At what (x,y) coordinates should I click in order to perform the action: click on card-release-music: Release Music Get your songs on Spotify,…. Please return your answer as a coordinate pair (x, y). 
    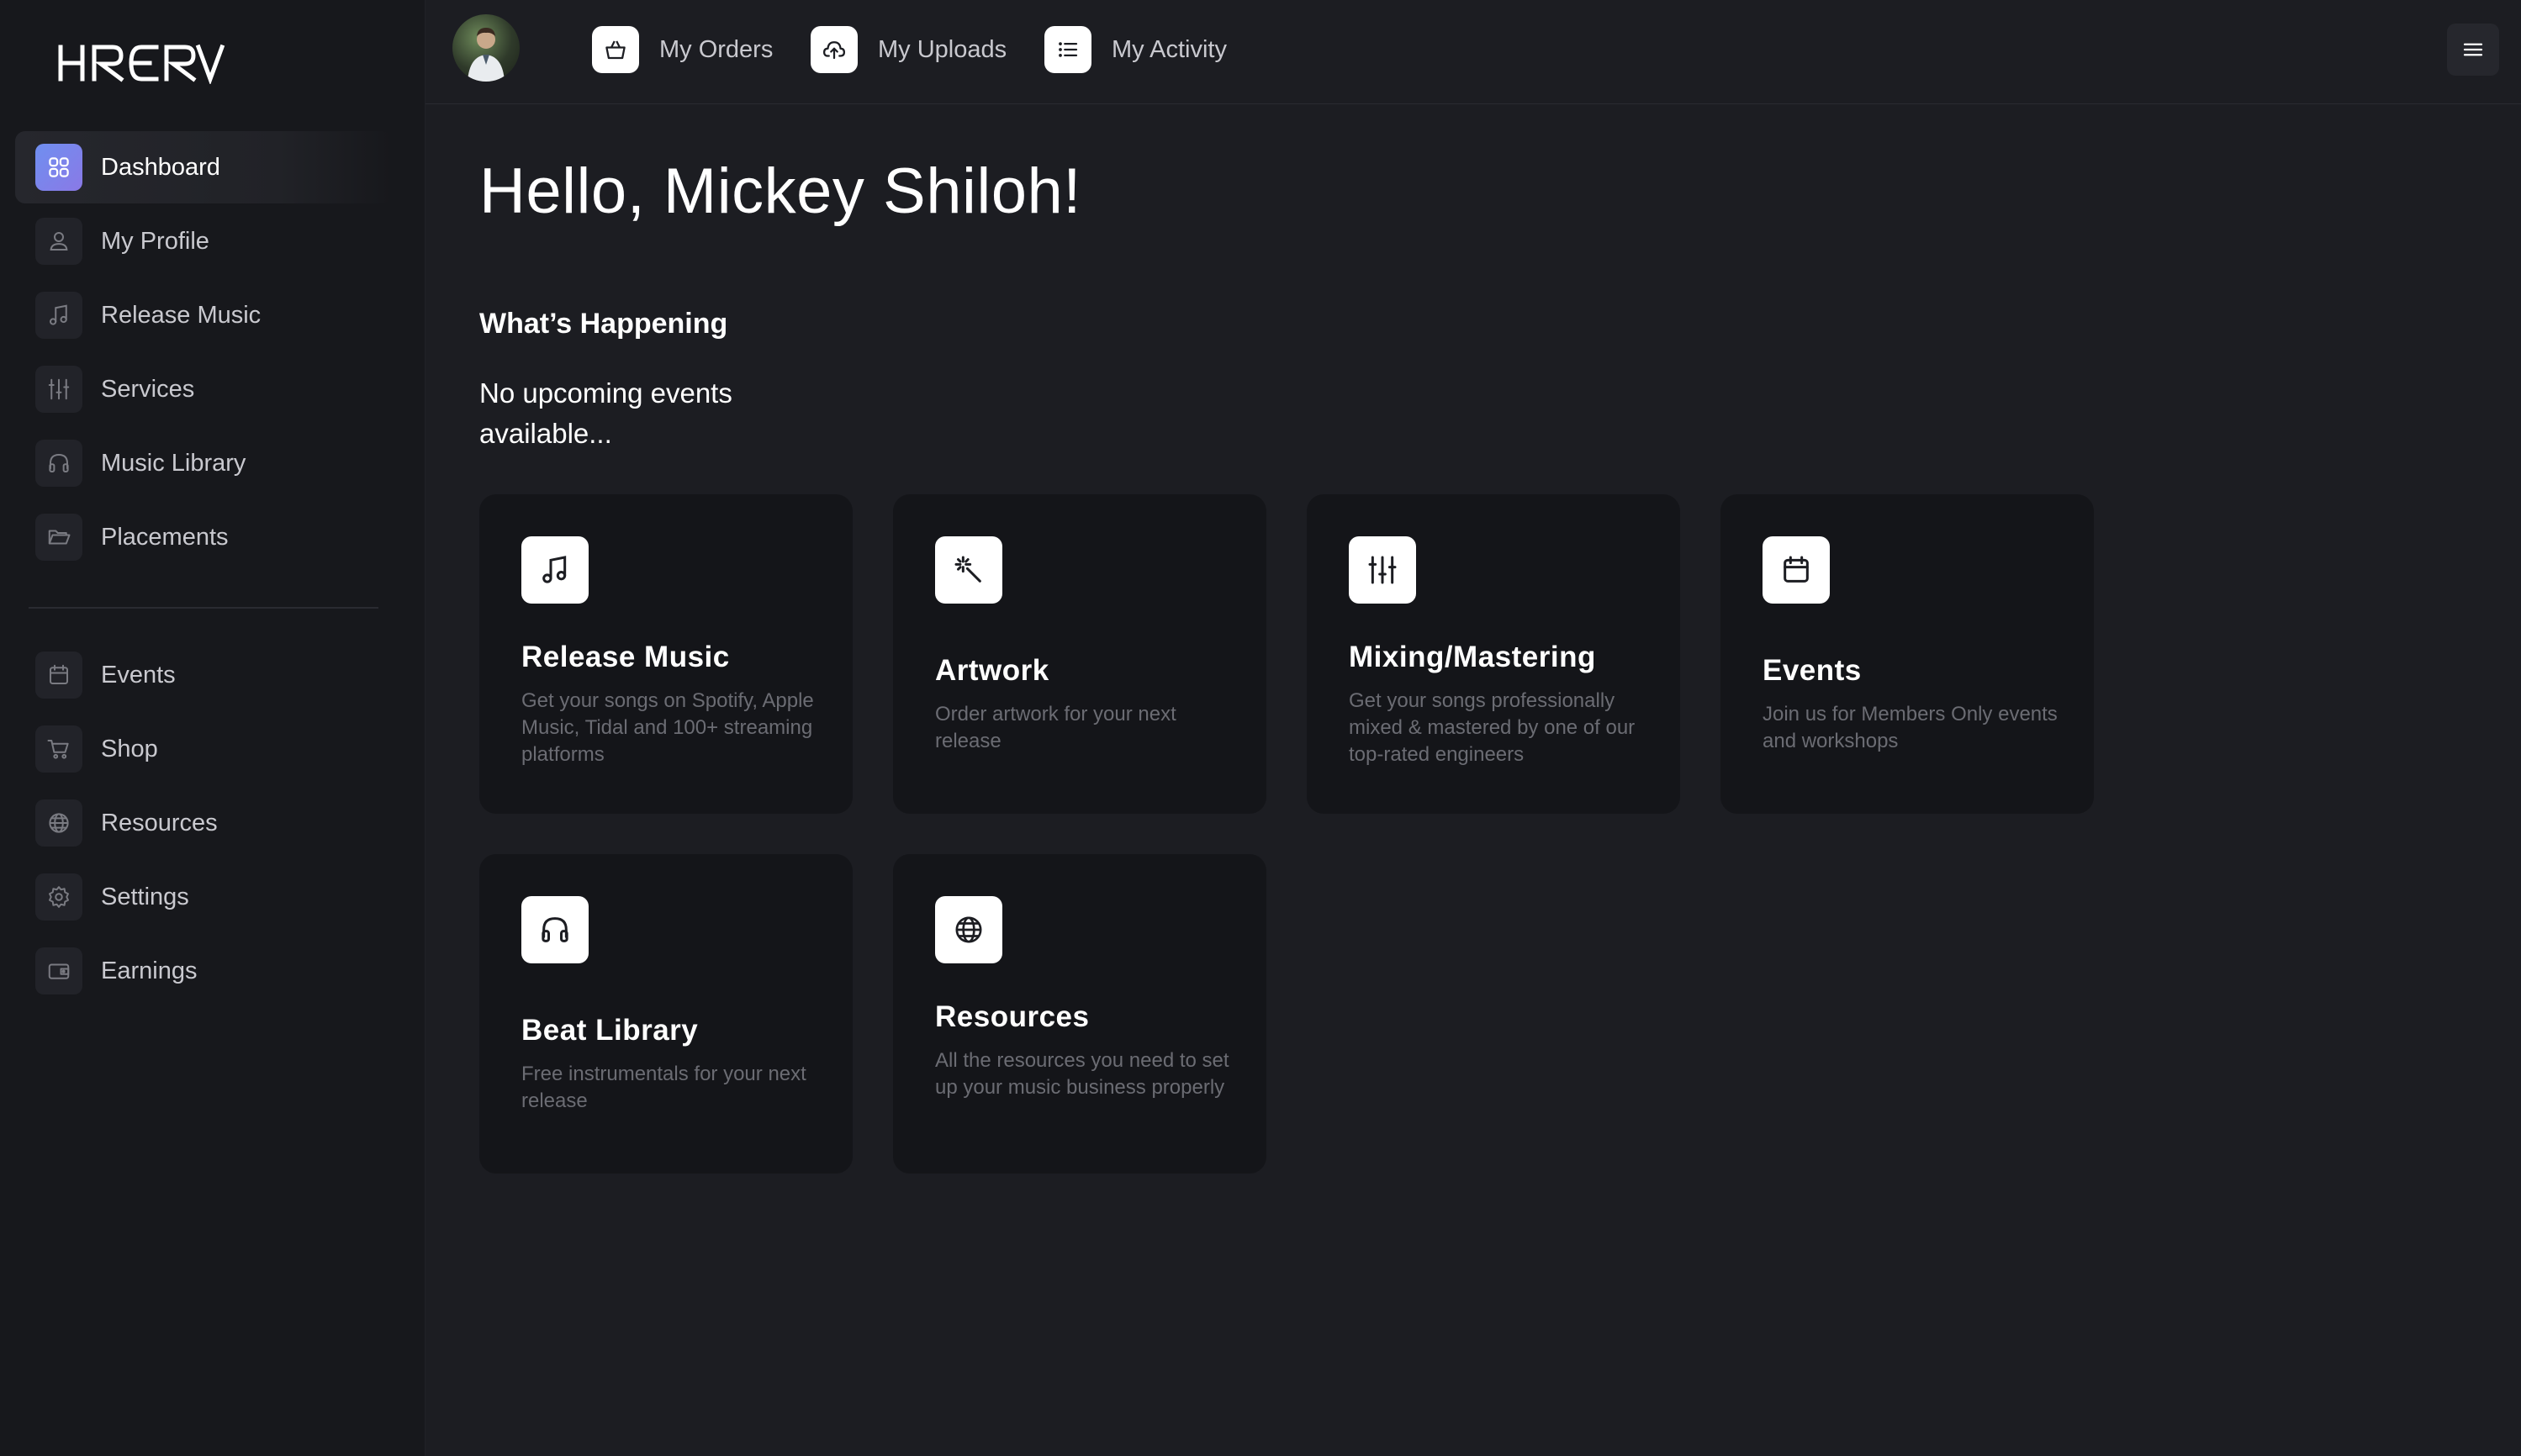
    Looking at the image, I should click on (666, 654).